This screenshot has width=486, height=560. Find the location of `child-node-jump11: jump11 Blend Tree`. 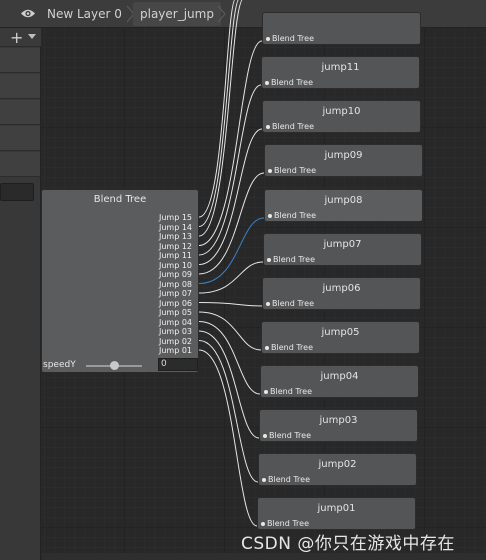

child-node-jump11: jump11 Blend Tree is located at coordinates (340, 72).